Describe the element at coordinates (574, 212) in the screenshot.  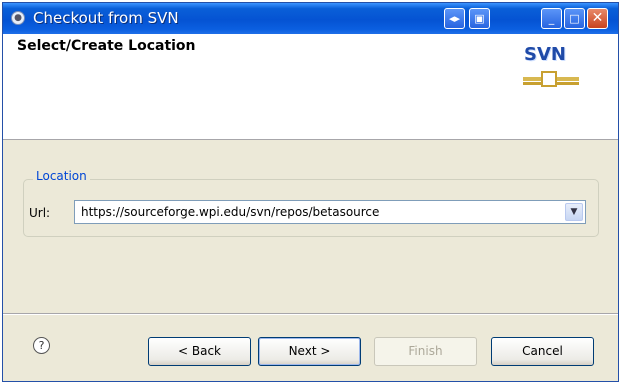
I see `chevron-down-icon: ▼` at that location.